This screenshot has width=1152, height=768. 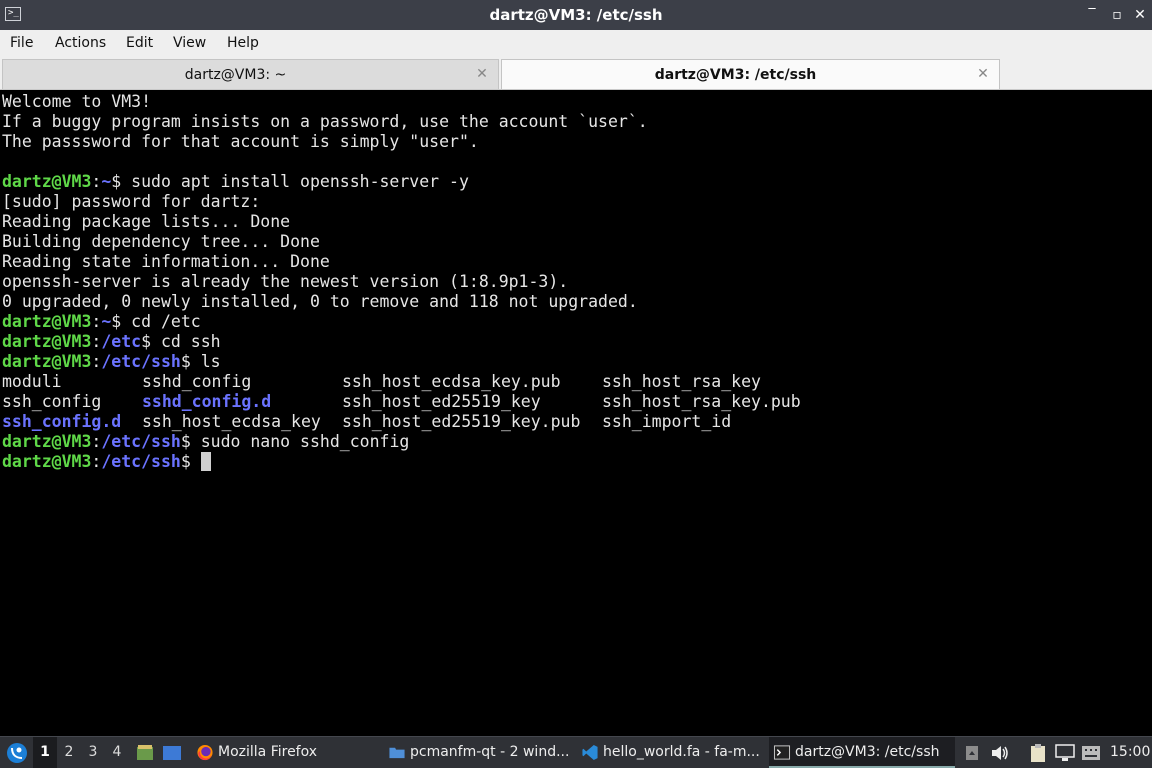 What do you see at coordinates (117, 752) in the screenshot?
I see `workspace-4: 4` at bounding box center [117, 752].